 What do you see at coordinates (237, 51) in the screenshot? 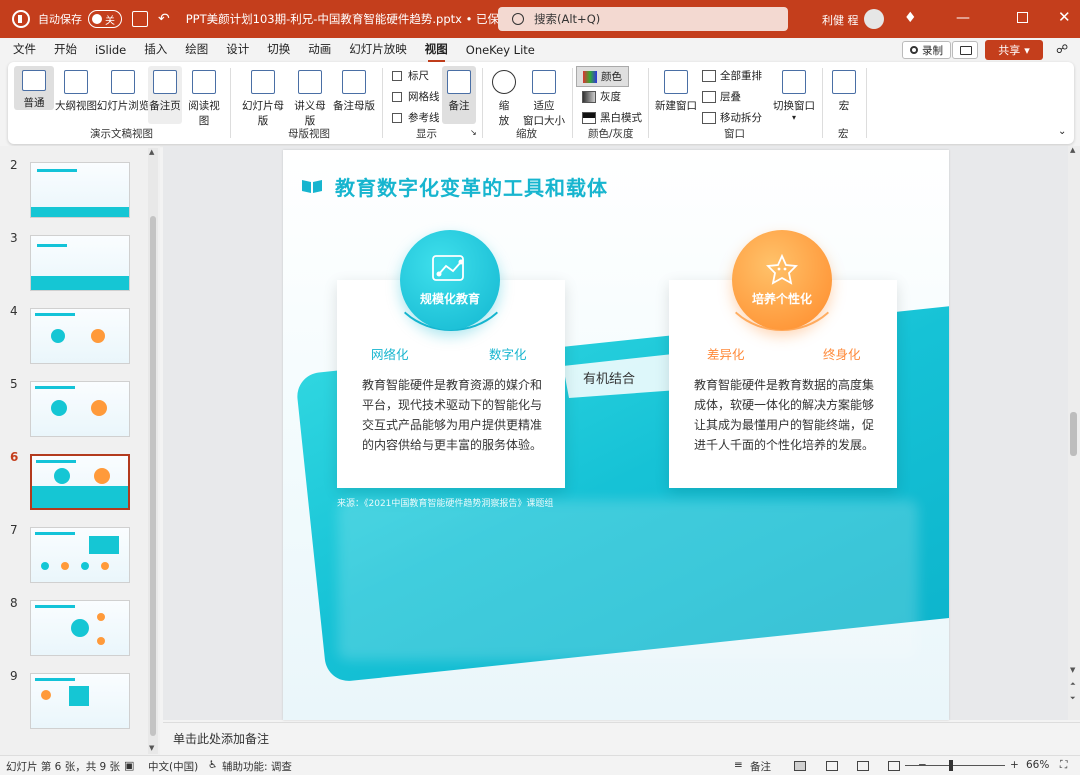
I see `tab-5: 设计` at bounding box center [237, 51].